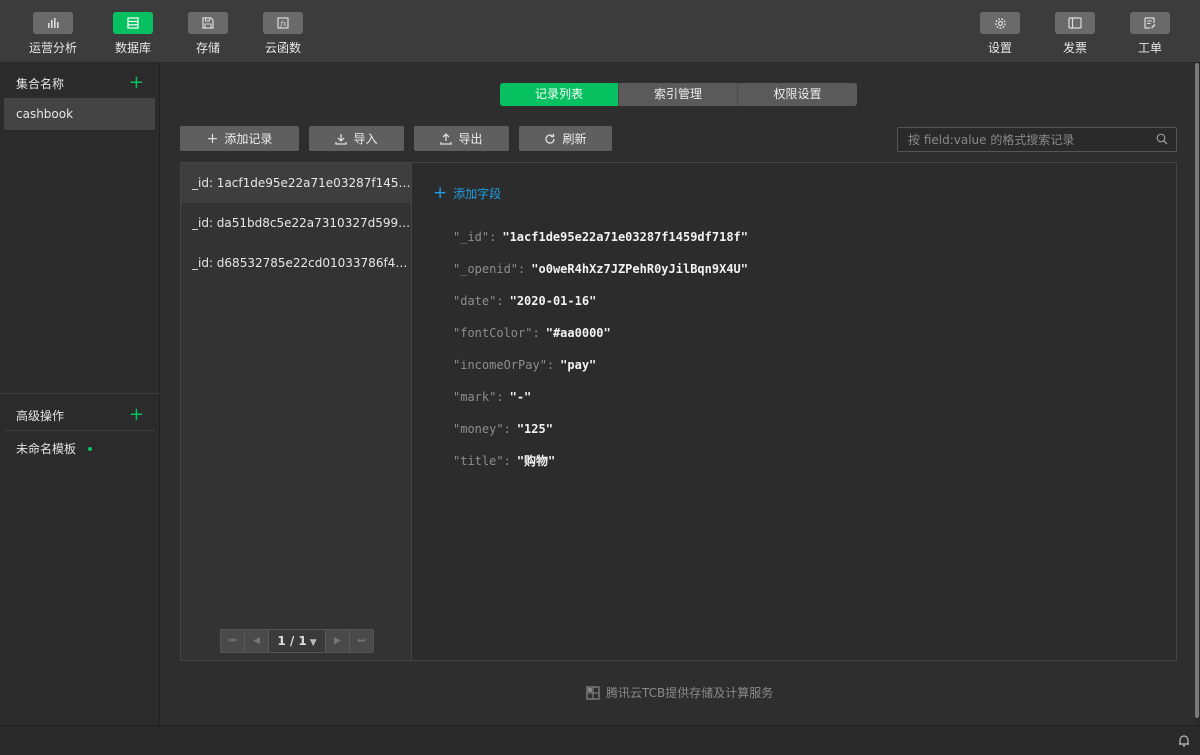  I want to click on search-icon, so click(1162, 139).